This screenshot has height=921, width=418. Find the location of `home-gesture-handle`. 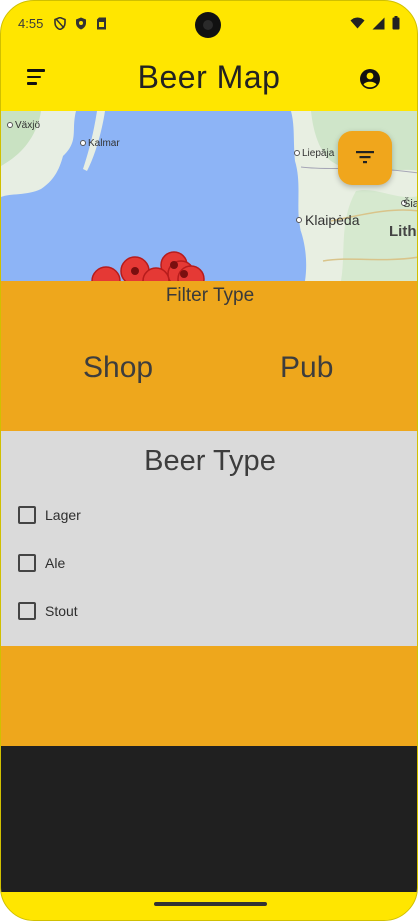

home-gesture-handle is located at coordinates (210, 904).